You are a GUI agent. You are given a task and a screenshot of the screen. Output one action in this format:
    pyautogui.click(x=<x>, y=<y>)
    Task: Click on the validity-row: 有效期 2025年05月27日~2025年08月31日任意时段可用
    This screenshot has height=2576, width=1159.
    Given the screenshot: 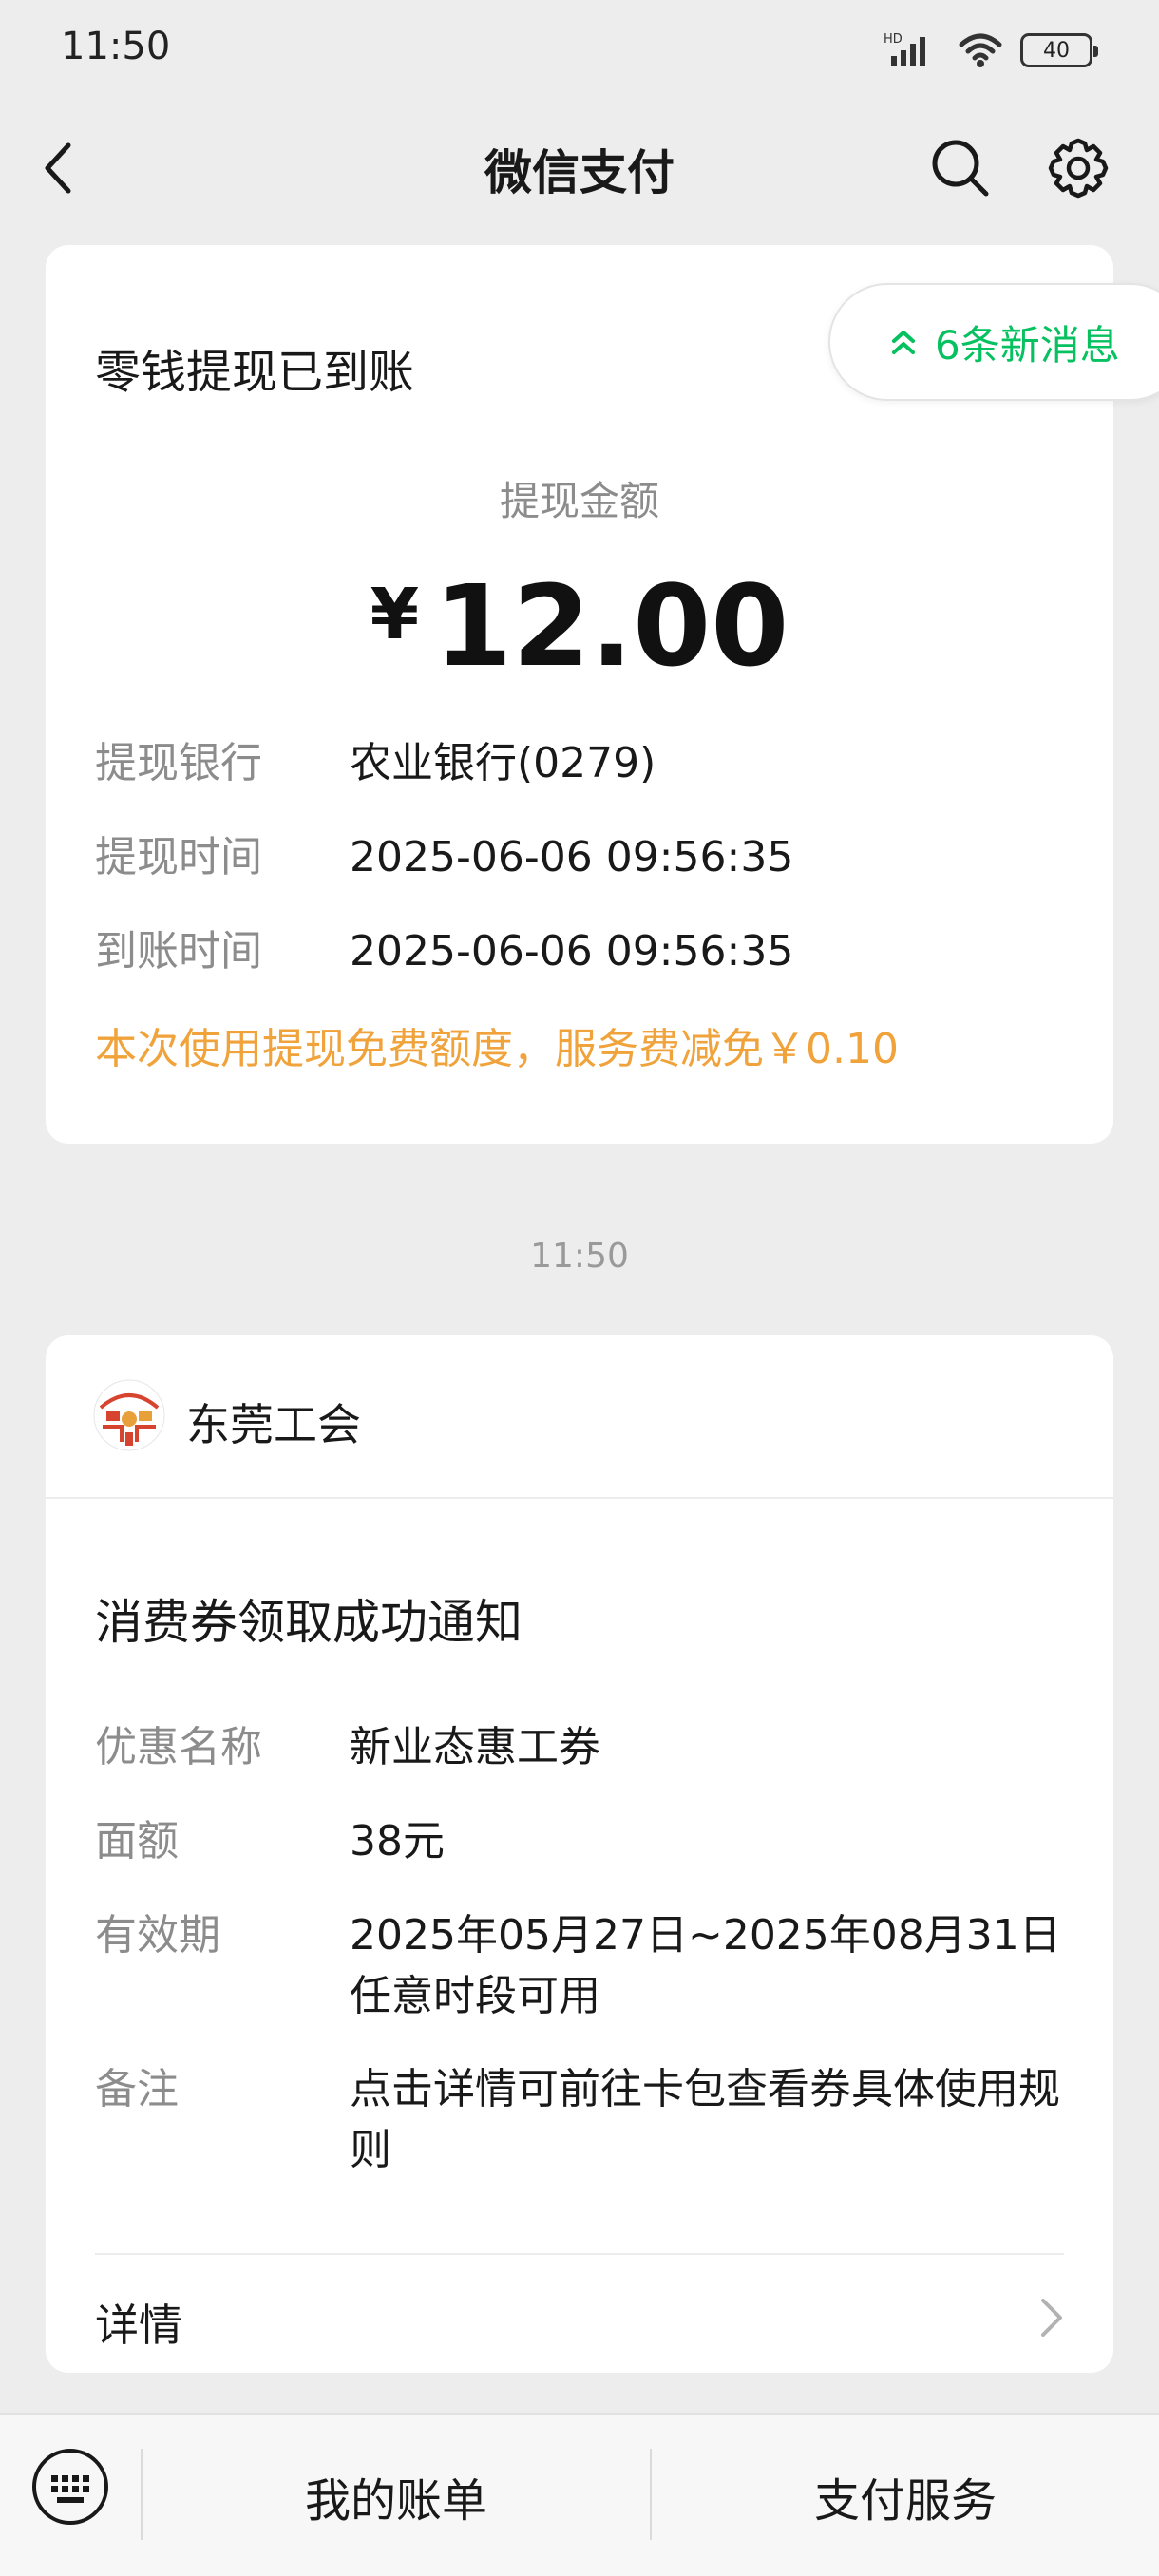 What is the action you would take?
    pyautogui.click(x=583, y=1966)
    